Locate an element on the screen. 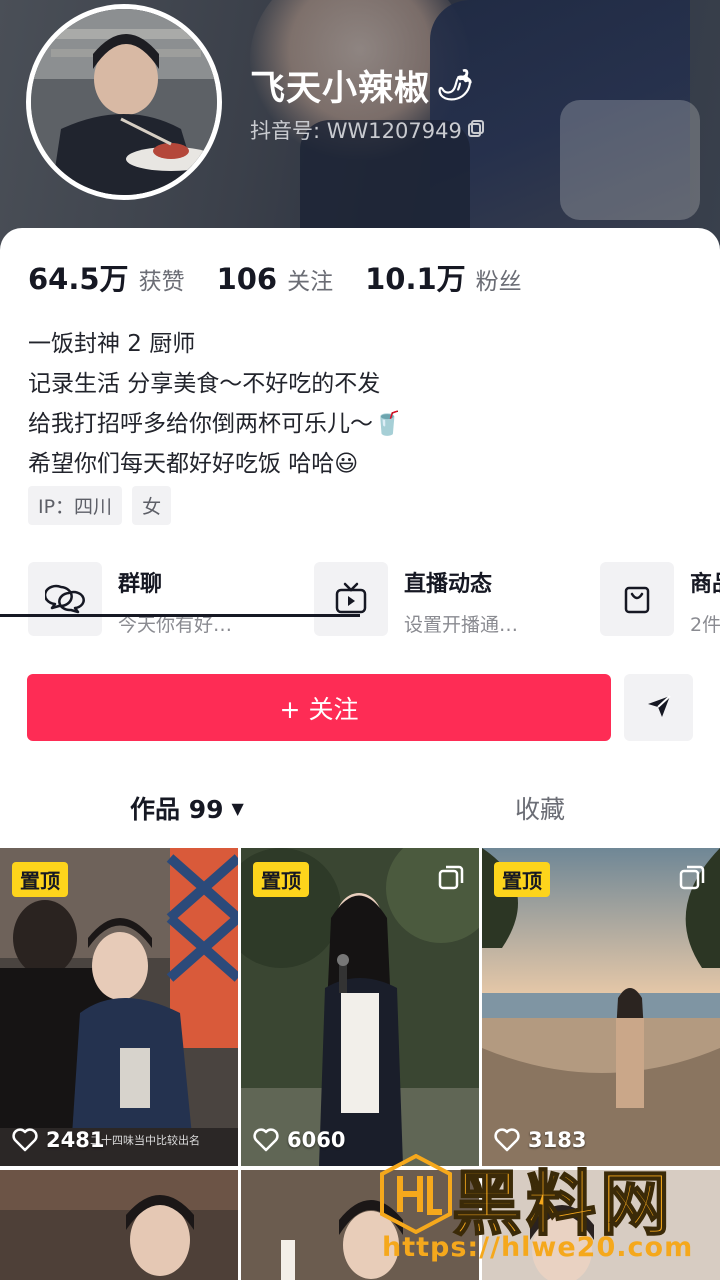 The height and width of the screenshot is (1280, 720). avatar is located at coordinates (124, 102).